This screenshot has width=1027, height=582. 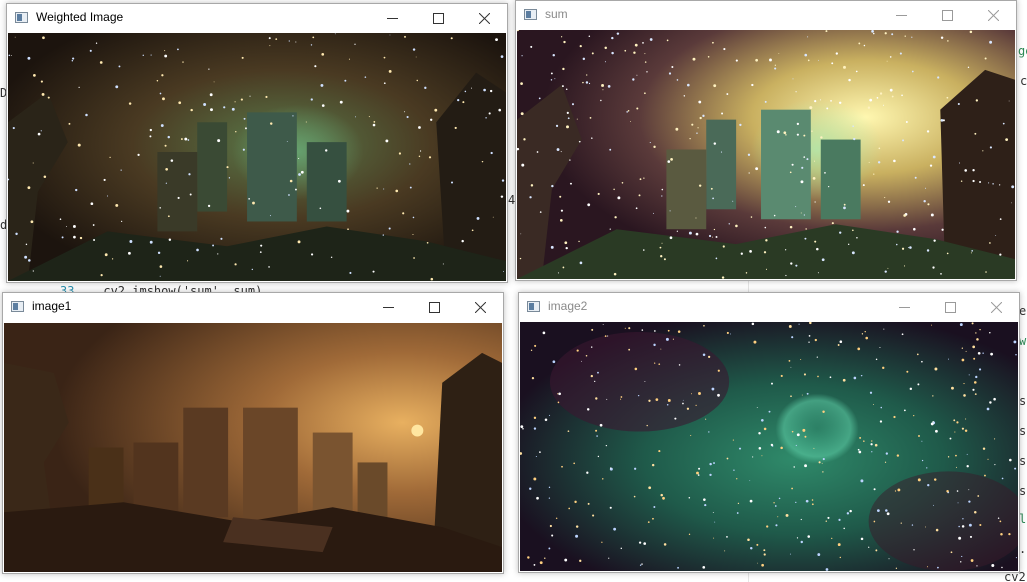 I want to click on close-icon, so click(x=993, y=15).